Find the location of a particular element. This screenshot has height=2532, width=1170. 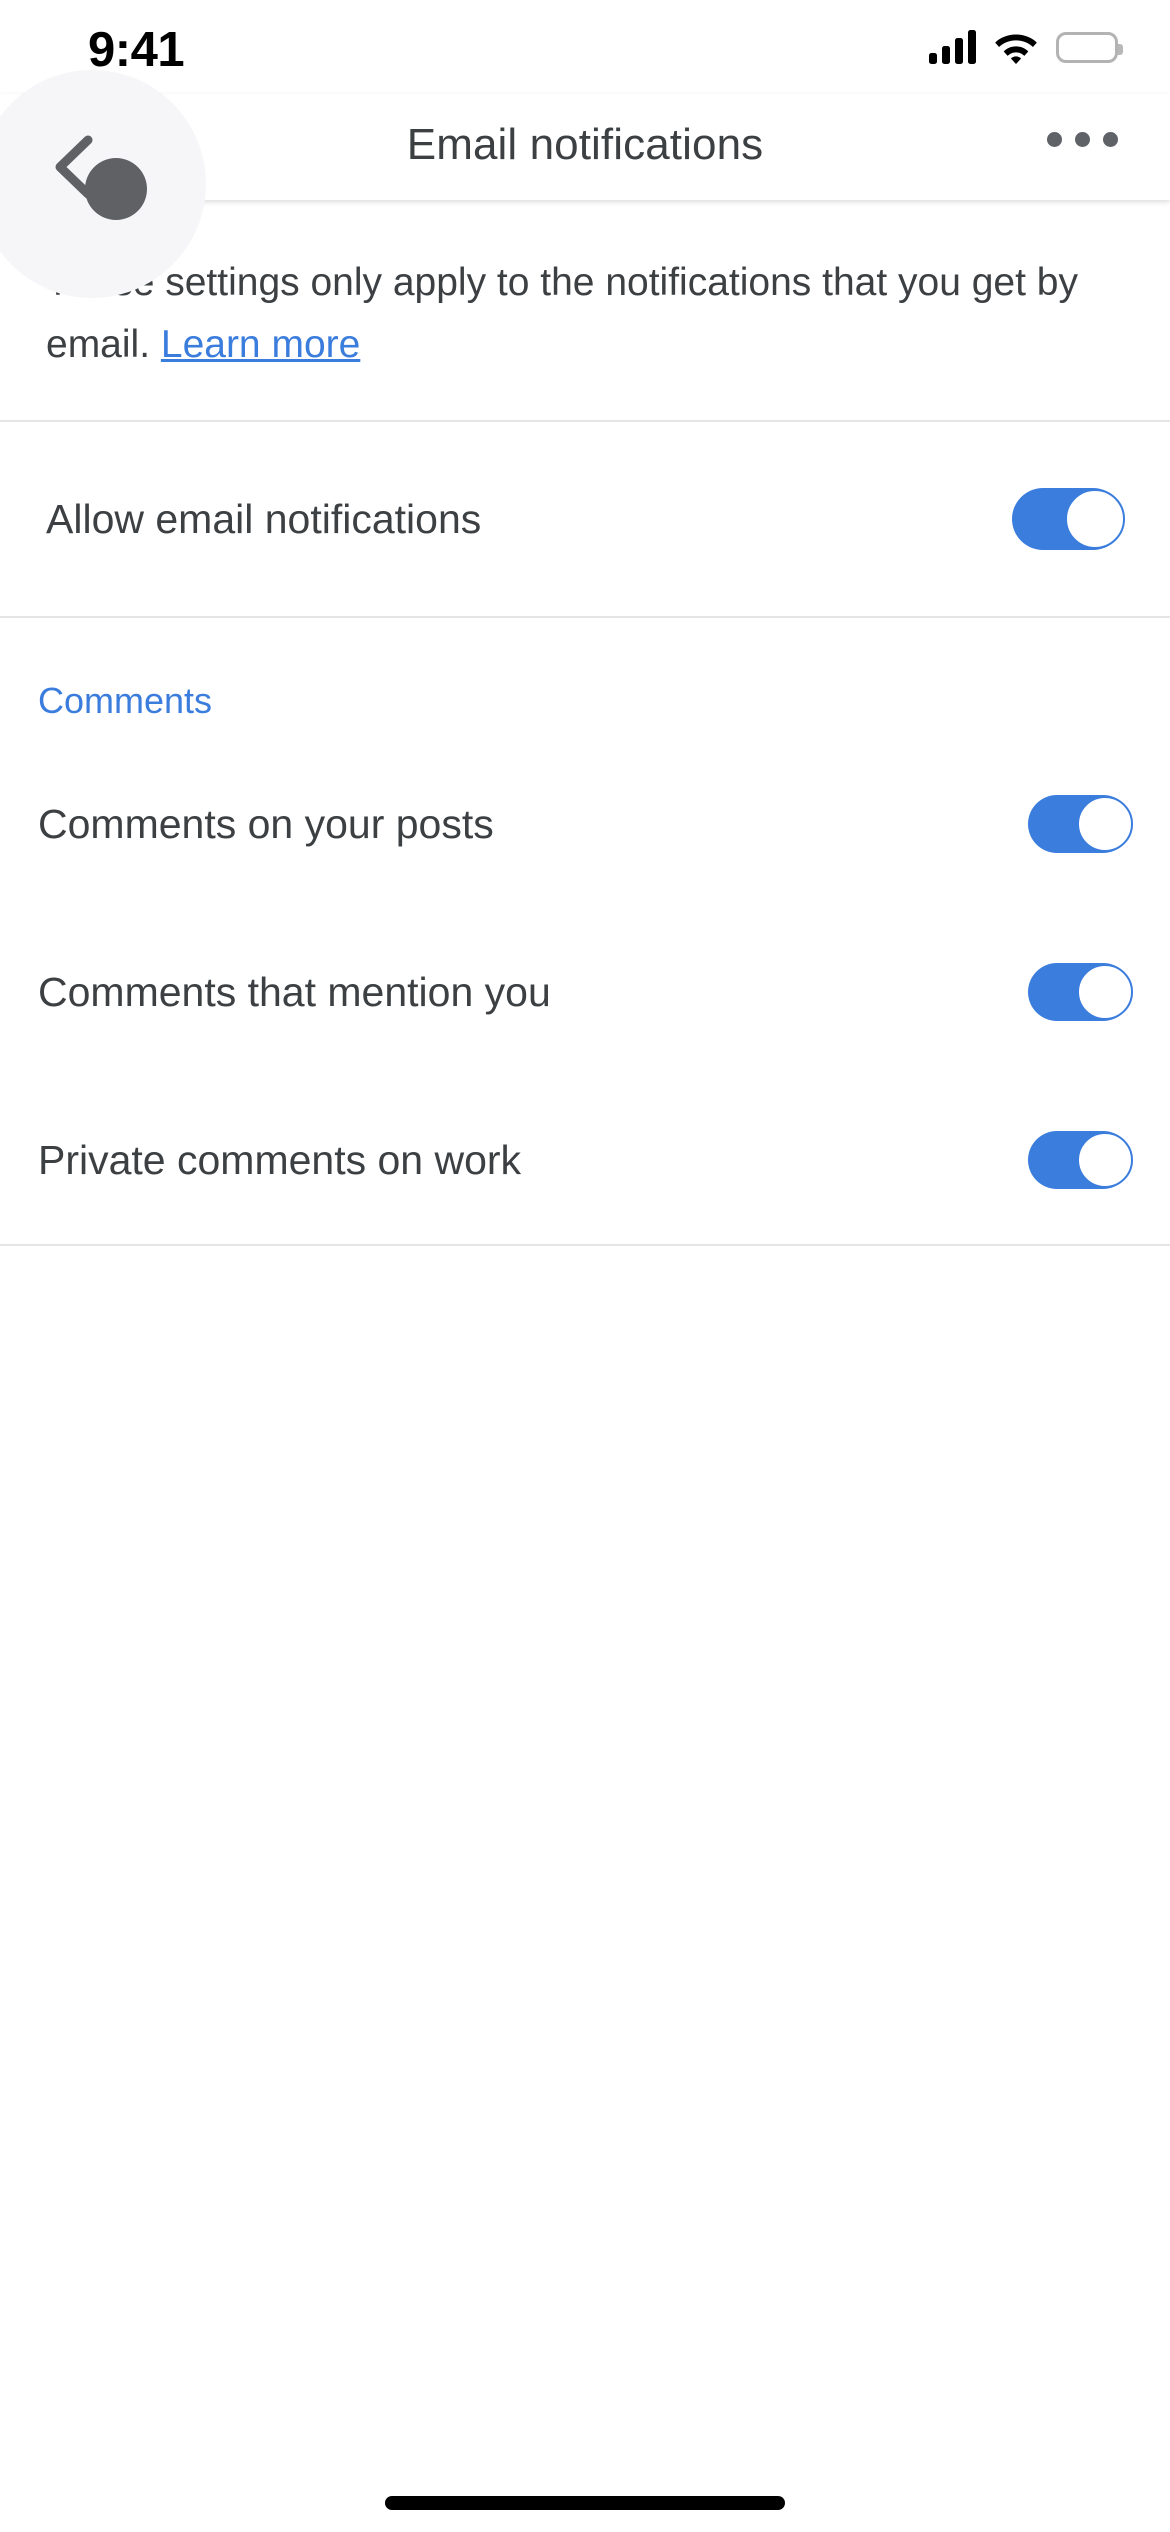

signal-bars-icon is located at coordinates (952, 47).